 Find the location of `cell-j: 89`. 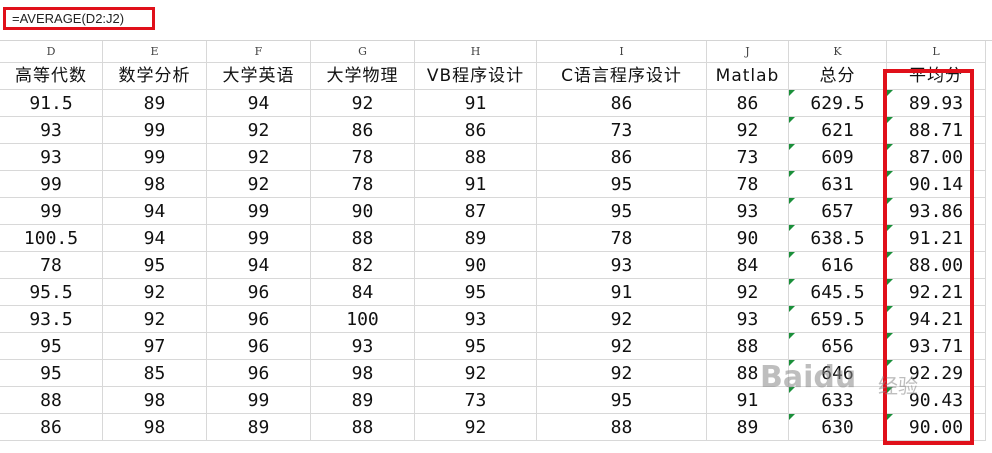

cell-j: 89 is located at coordinates (748, 427).